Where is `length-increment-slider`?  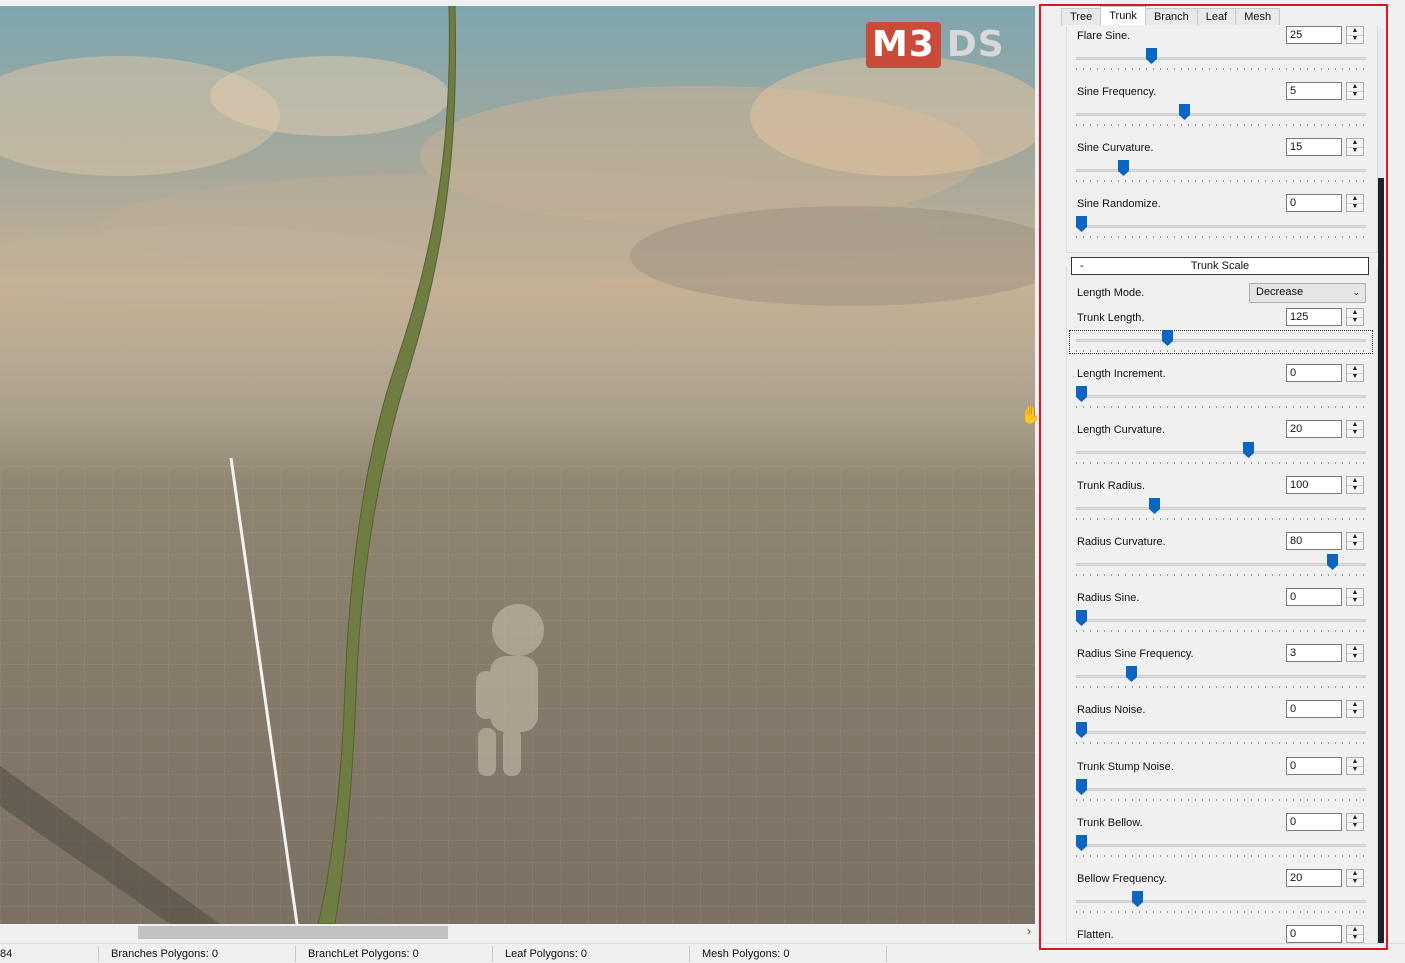 length-increment-slider is located at coordinates (1221, 398).